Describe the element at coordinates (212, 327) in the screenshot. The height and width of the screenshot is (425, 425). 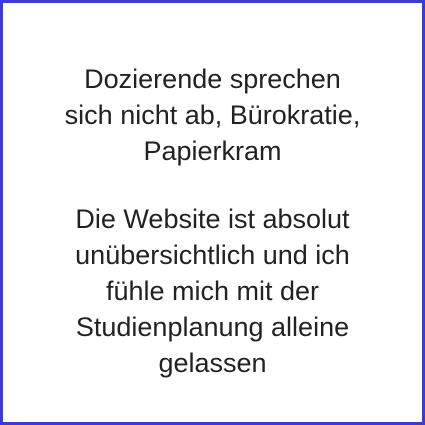
I see `paragraph-2-line: Studienplanung alleine` at that location.